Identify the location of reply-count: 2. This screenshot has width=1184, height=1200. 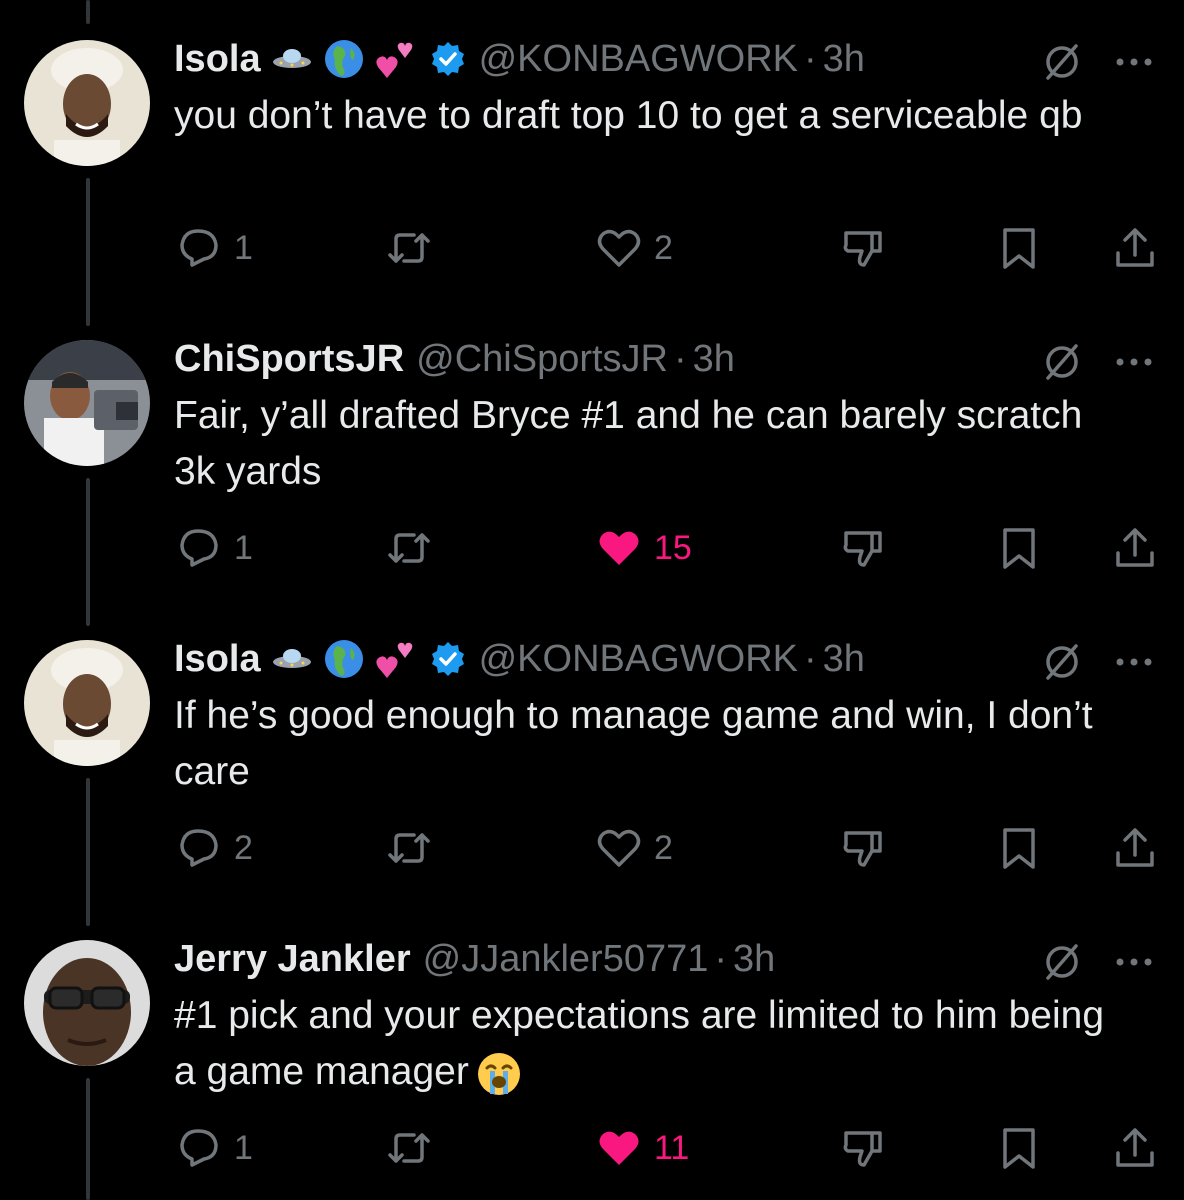
(243, 847).